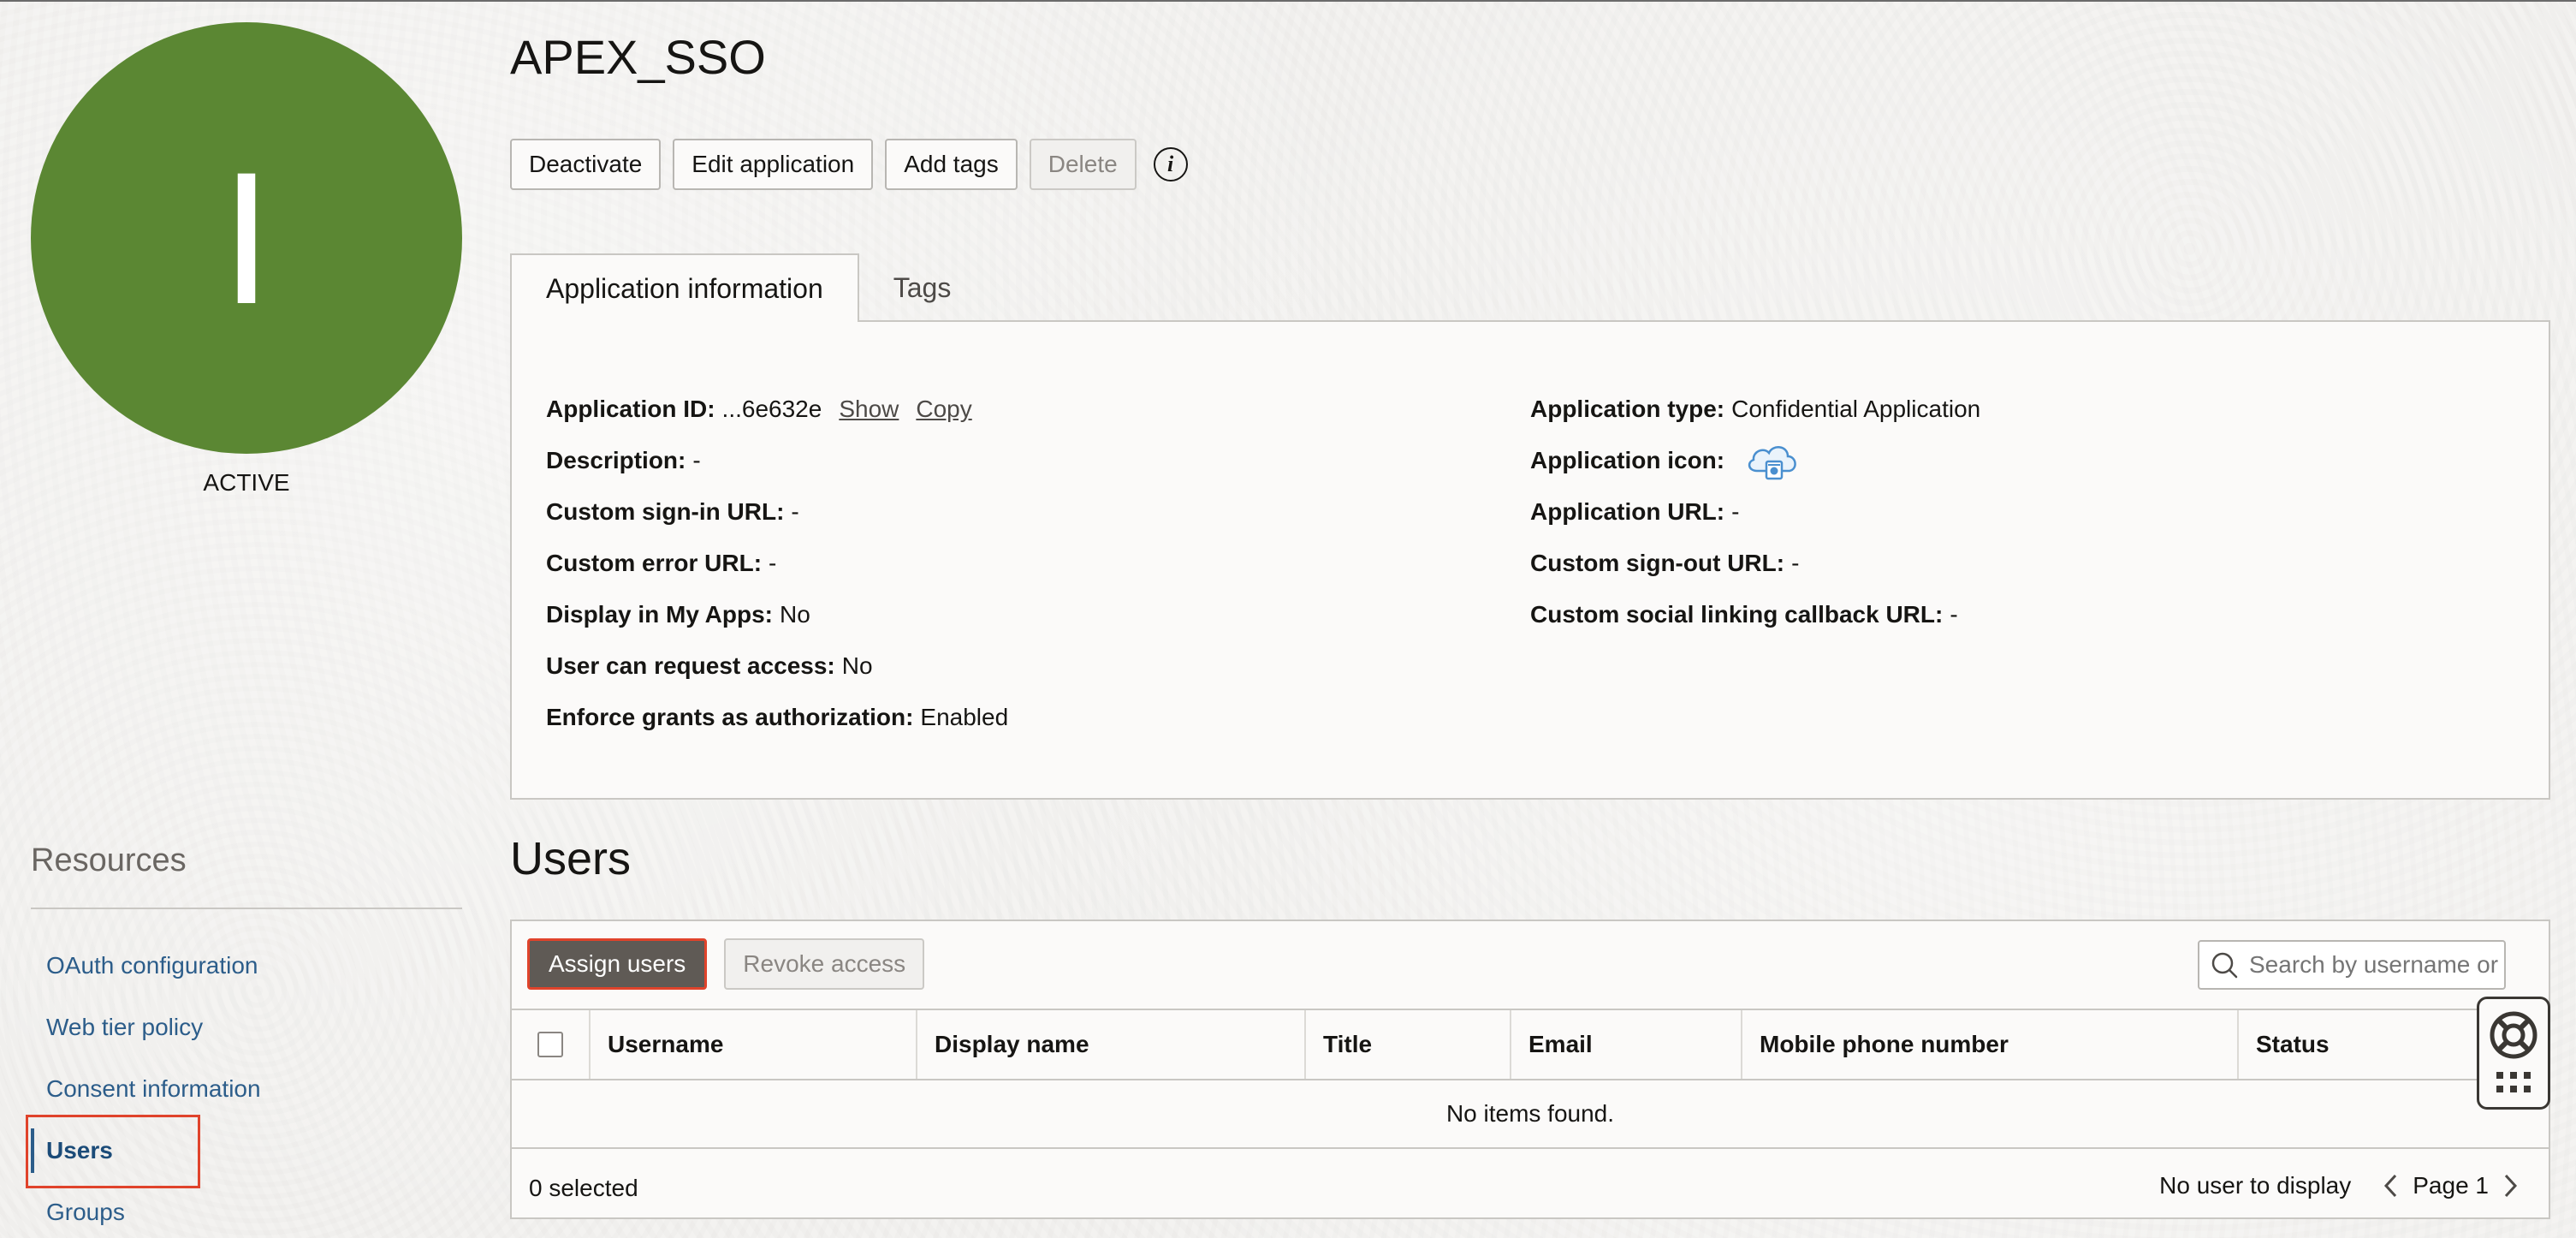 Image resolution: width=2576 pixels, height=1238 pixels. Describe the element at coordinates (1990, 1044) in the screenshot. I see `column-header-mobile-phone: Mobile phone number` at that location.